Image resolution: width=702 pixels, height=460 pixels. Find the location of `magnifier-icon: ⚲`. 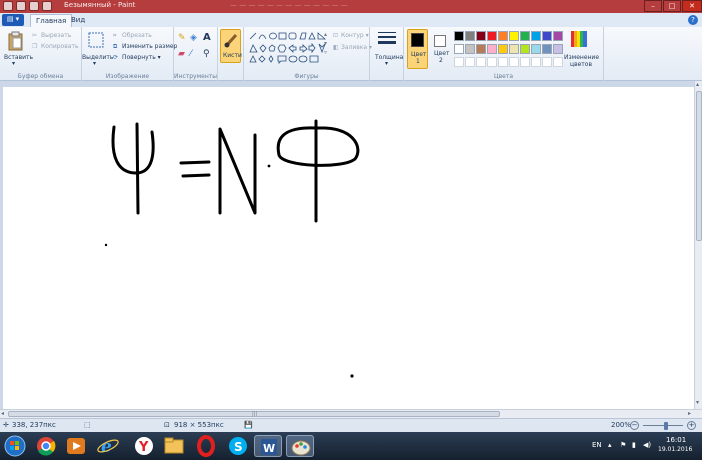

magnifier-icon: ⚲ is located at coordinates (206, 54).